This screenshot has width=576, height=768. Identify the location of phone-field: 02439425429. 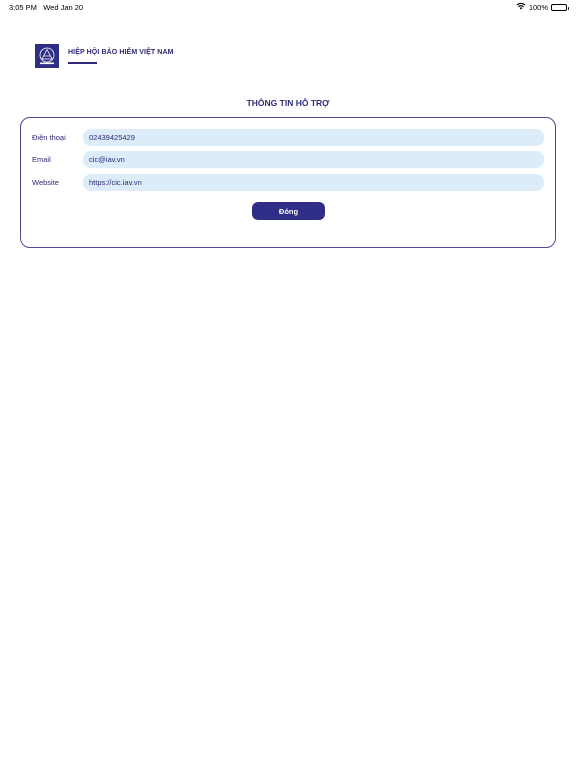
(313, 137).